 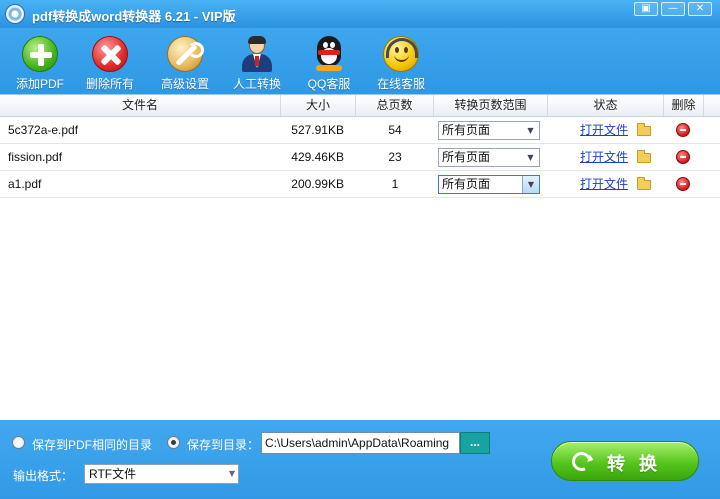 I want to click on headset-smiley-icon, so click(x=401, y=54).